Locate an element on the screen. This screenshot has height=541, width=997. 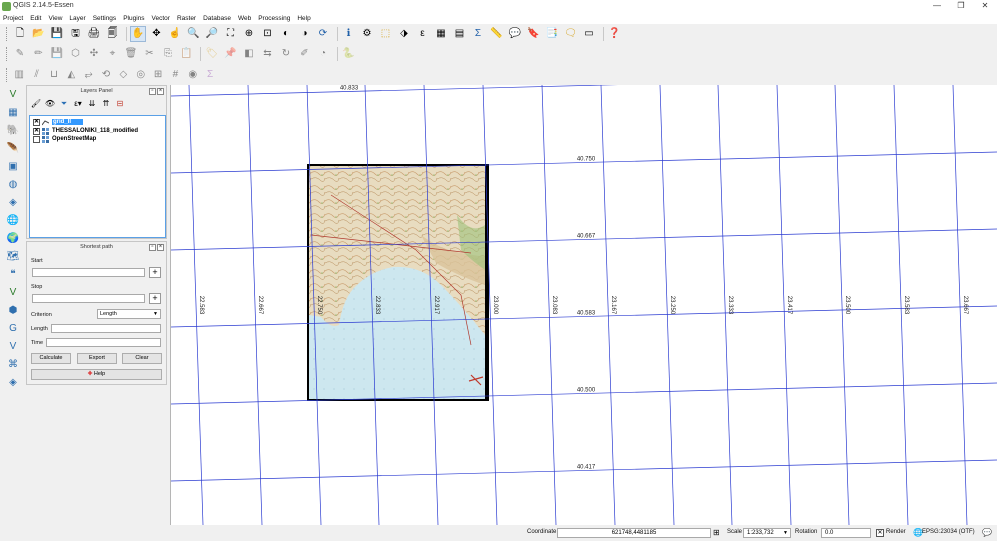
new-project-icon: 🗋 is located at coordinates (20, 34).